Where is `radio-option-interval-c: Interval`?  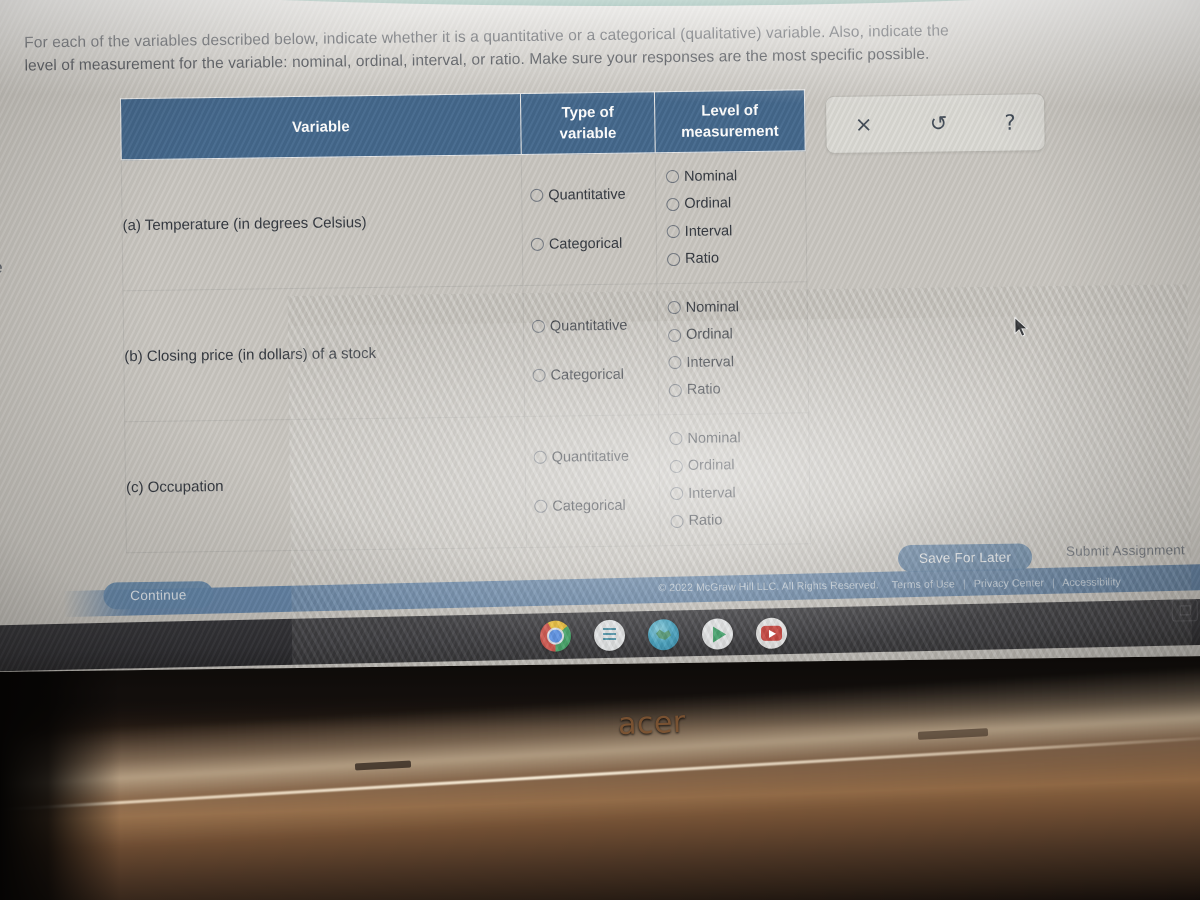 radio-option-interval-c: Interval is located at coordinates (736, 493).